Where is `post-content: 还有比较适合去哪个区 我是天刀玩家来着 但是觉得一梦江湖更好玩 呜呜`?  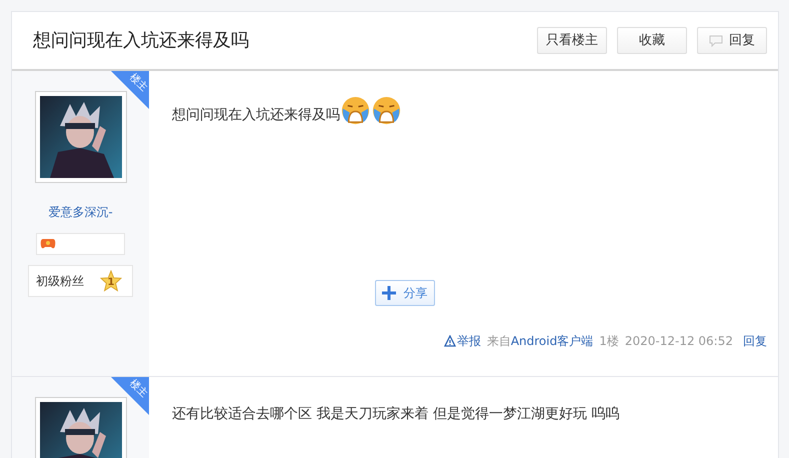
post-content: 还有比较适合去哪个区 我是天刀玩家来着 但是觉得一梦江湖更好玩 呜呜 is located at coordinates (396, 414).